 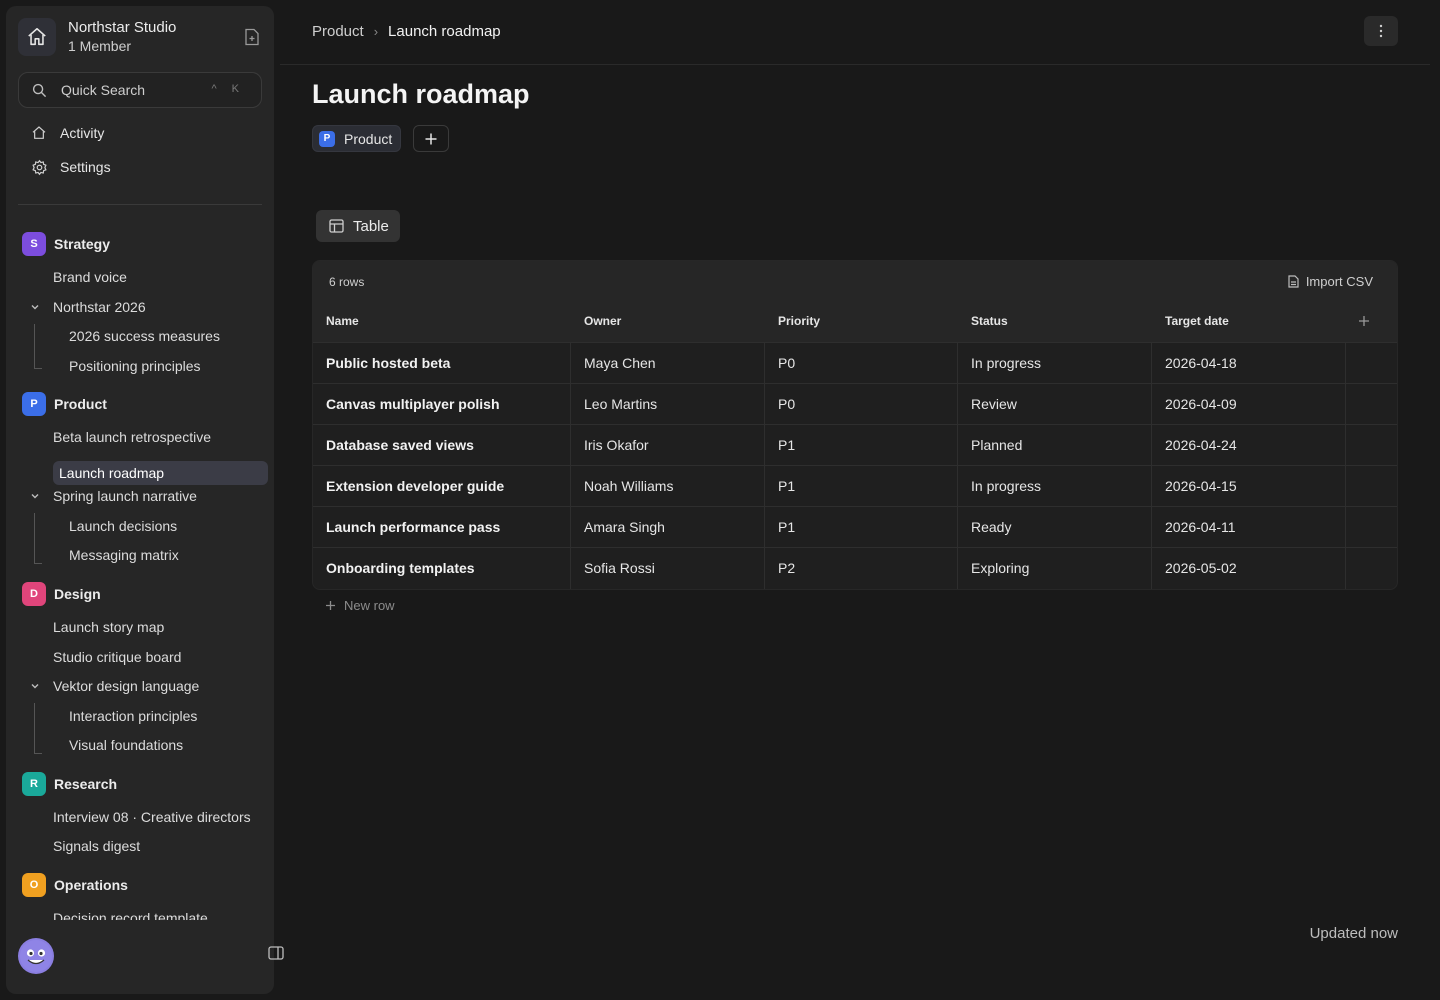 What do you see at coordinates (122, 27) in the screenshot?
I see `workspace-name: Northstar Studio` at bounding box center [122, 27].